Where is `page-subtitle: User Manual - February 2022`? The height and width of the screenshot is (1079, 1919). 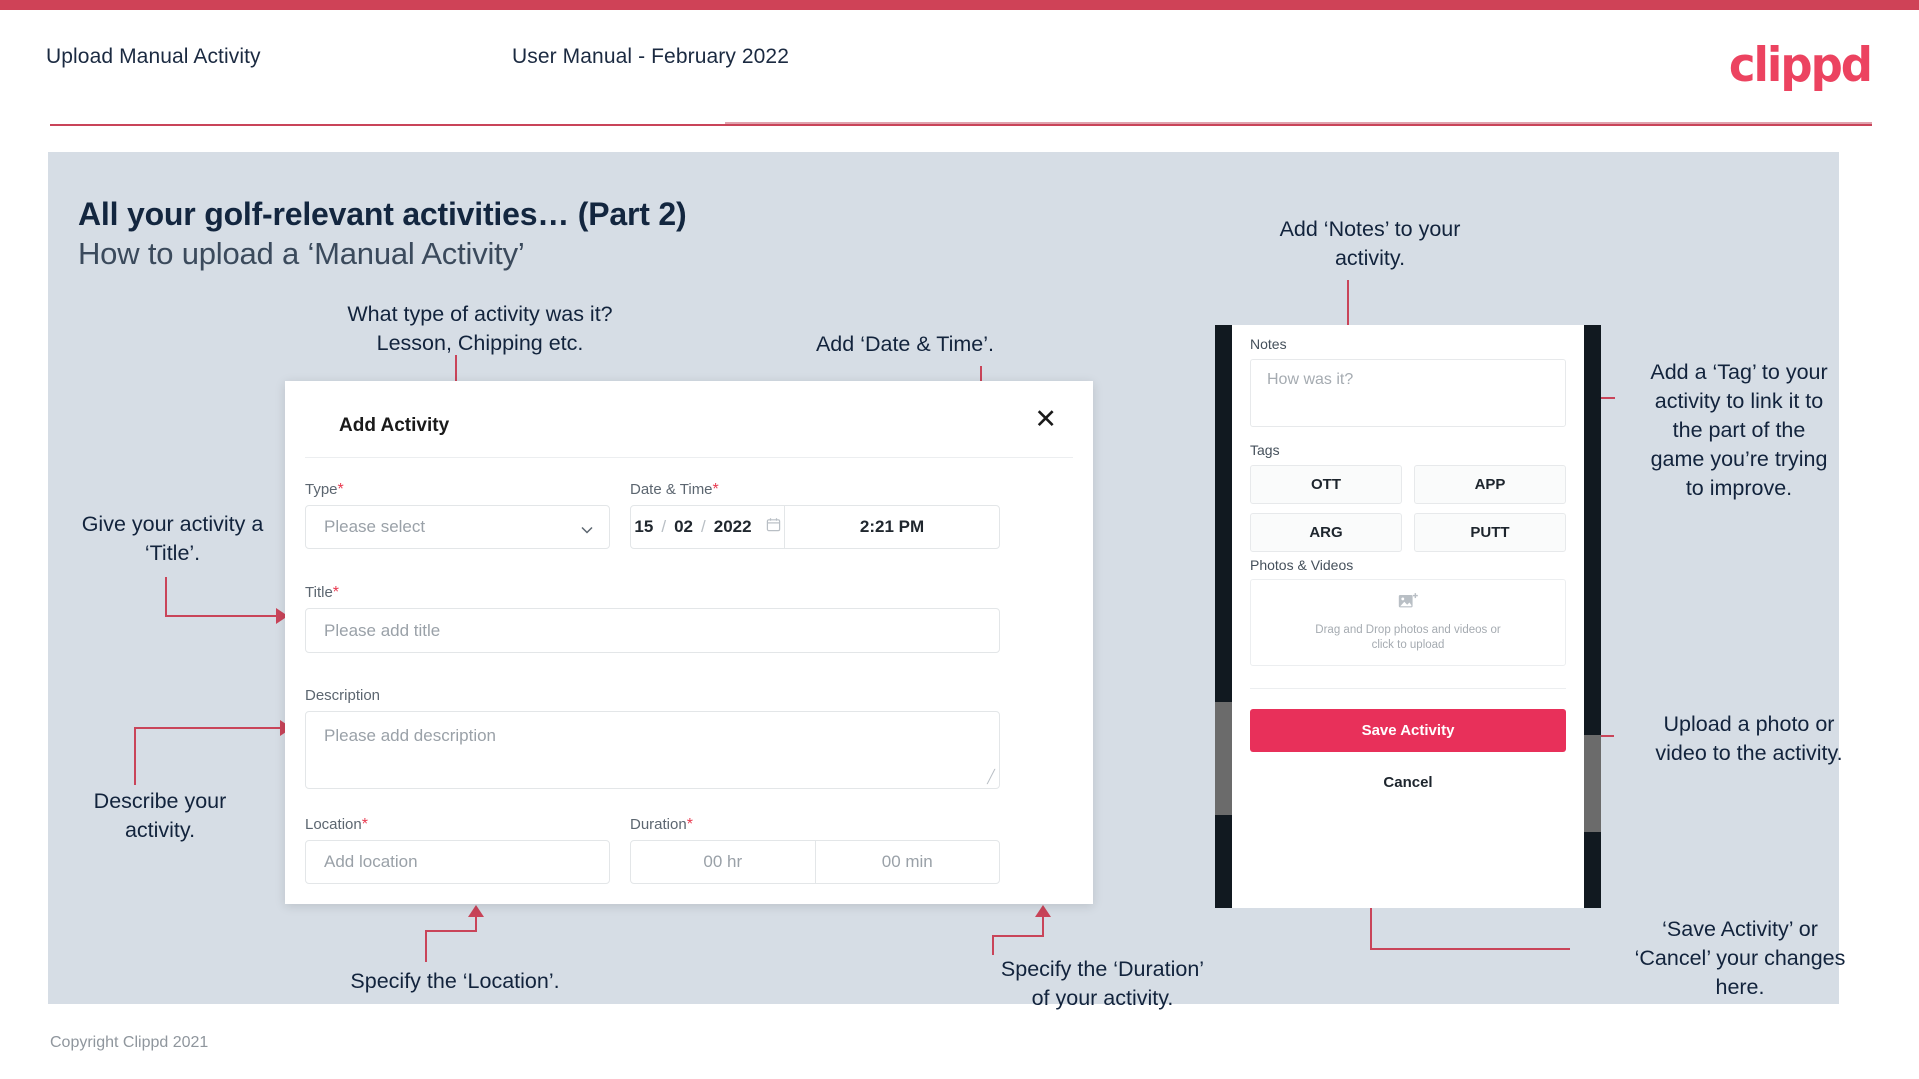
page-subtitle: User Manual - February 2022 is located at coordinates (650, 56).